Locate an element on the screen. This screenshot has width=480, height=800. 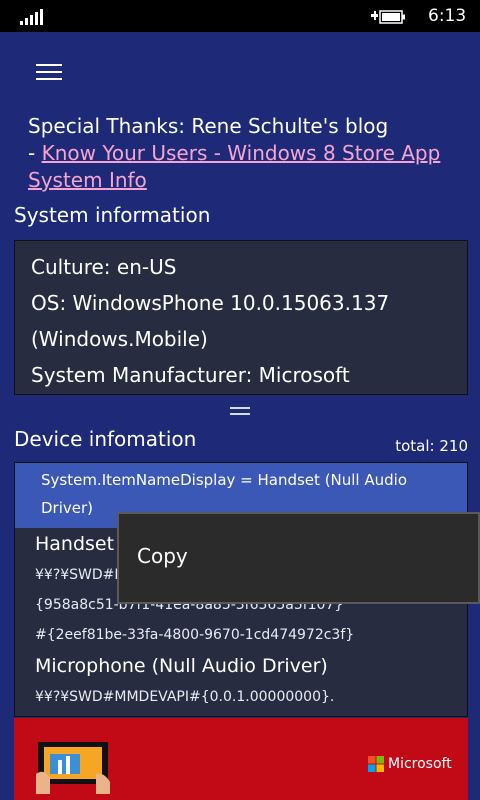
thanks-dash: - is located at coordinates (35, 153).